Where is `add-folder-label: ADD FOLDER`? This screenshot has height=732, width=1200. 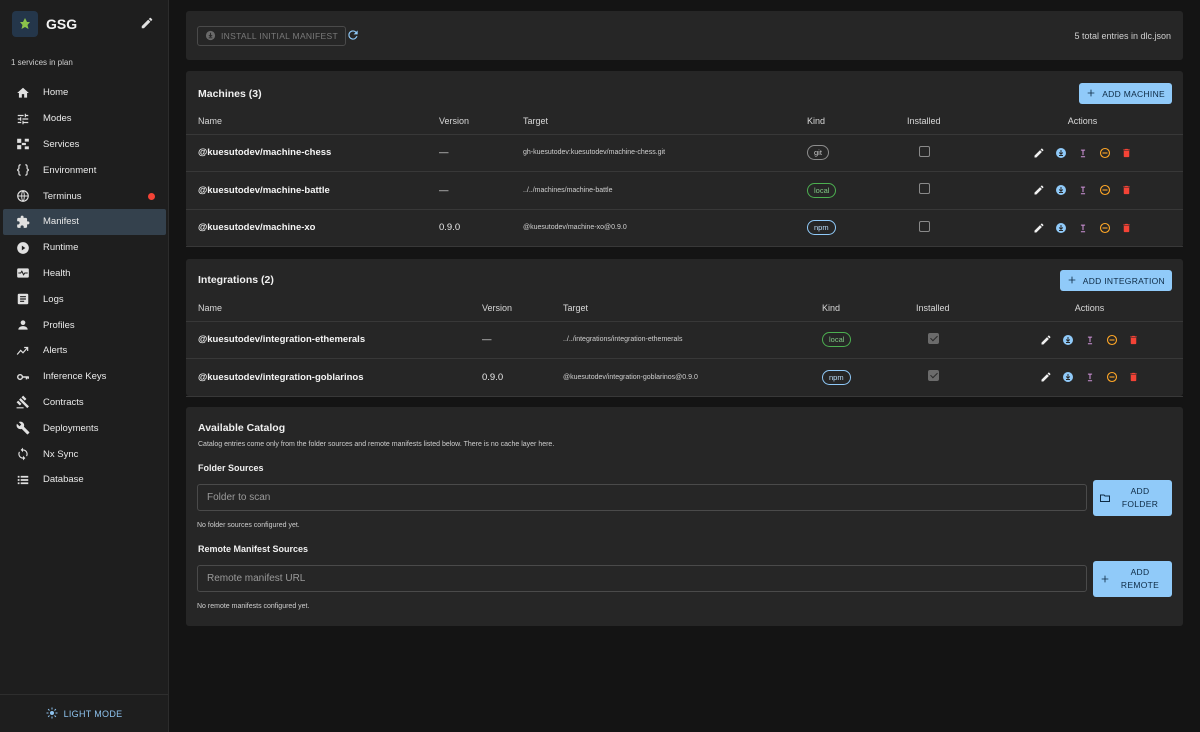 add-folder-label: ADD FOLDER is located at coordinates (1142, 498).